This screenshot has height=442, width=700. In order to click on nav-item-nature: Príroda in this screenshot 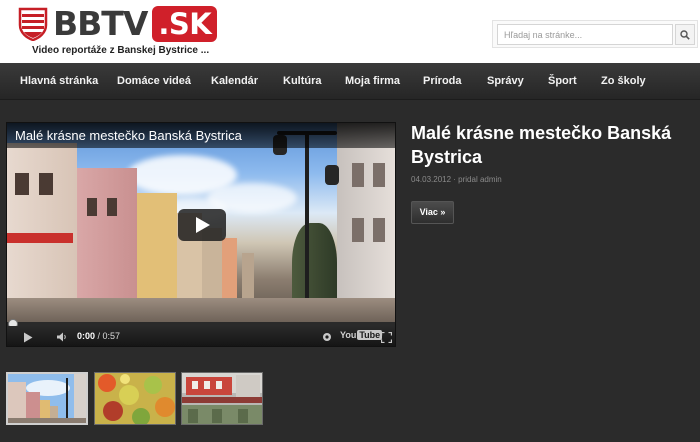, I will do `click(442, 81)`.